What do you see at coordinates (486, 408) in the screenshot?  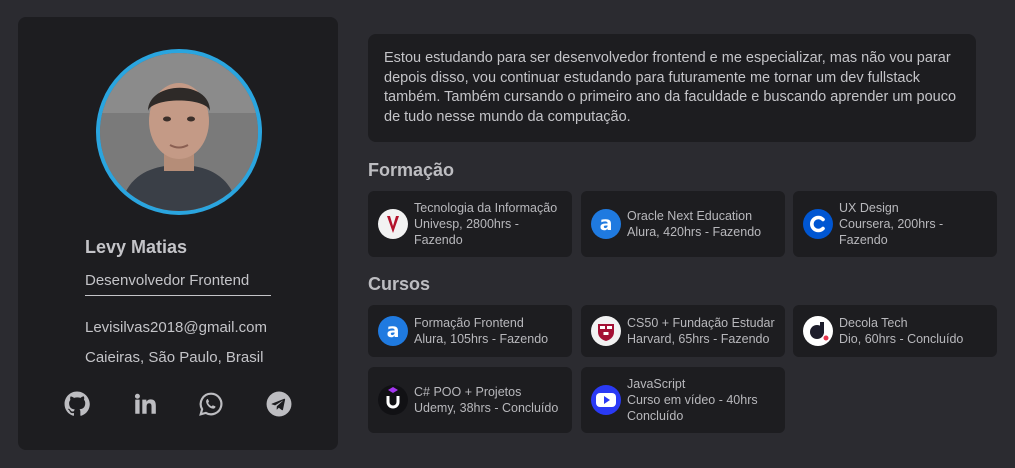 I see `card-detail: Udemy, 38hrs - Concluído` at bounding box center [486, 408].